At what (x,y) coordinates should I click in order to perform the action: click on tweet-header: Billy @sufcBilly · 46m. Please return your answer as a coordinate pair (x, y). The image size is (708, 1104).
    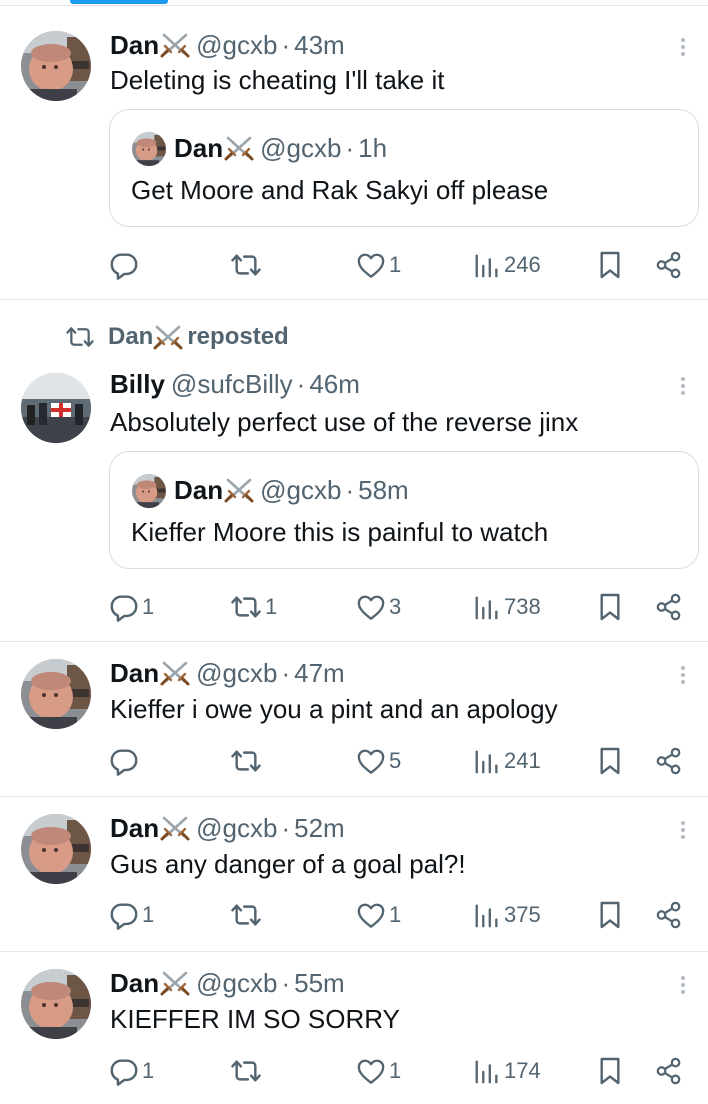
    Looking at the image, I should click on (235, 384).